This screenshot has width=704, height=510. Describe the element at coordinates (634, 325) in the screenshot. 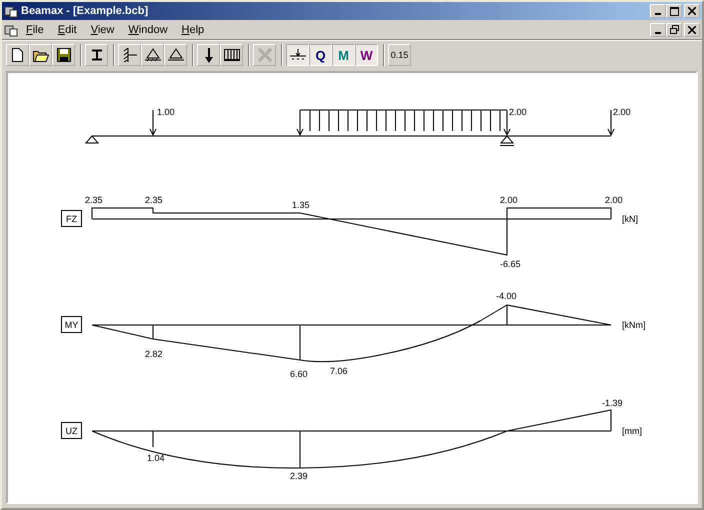

I see `unit-label: [kNm]` at that location.